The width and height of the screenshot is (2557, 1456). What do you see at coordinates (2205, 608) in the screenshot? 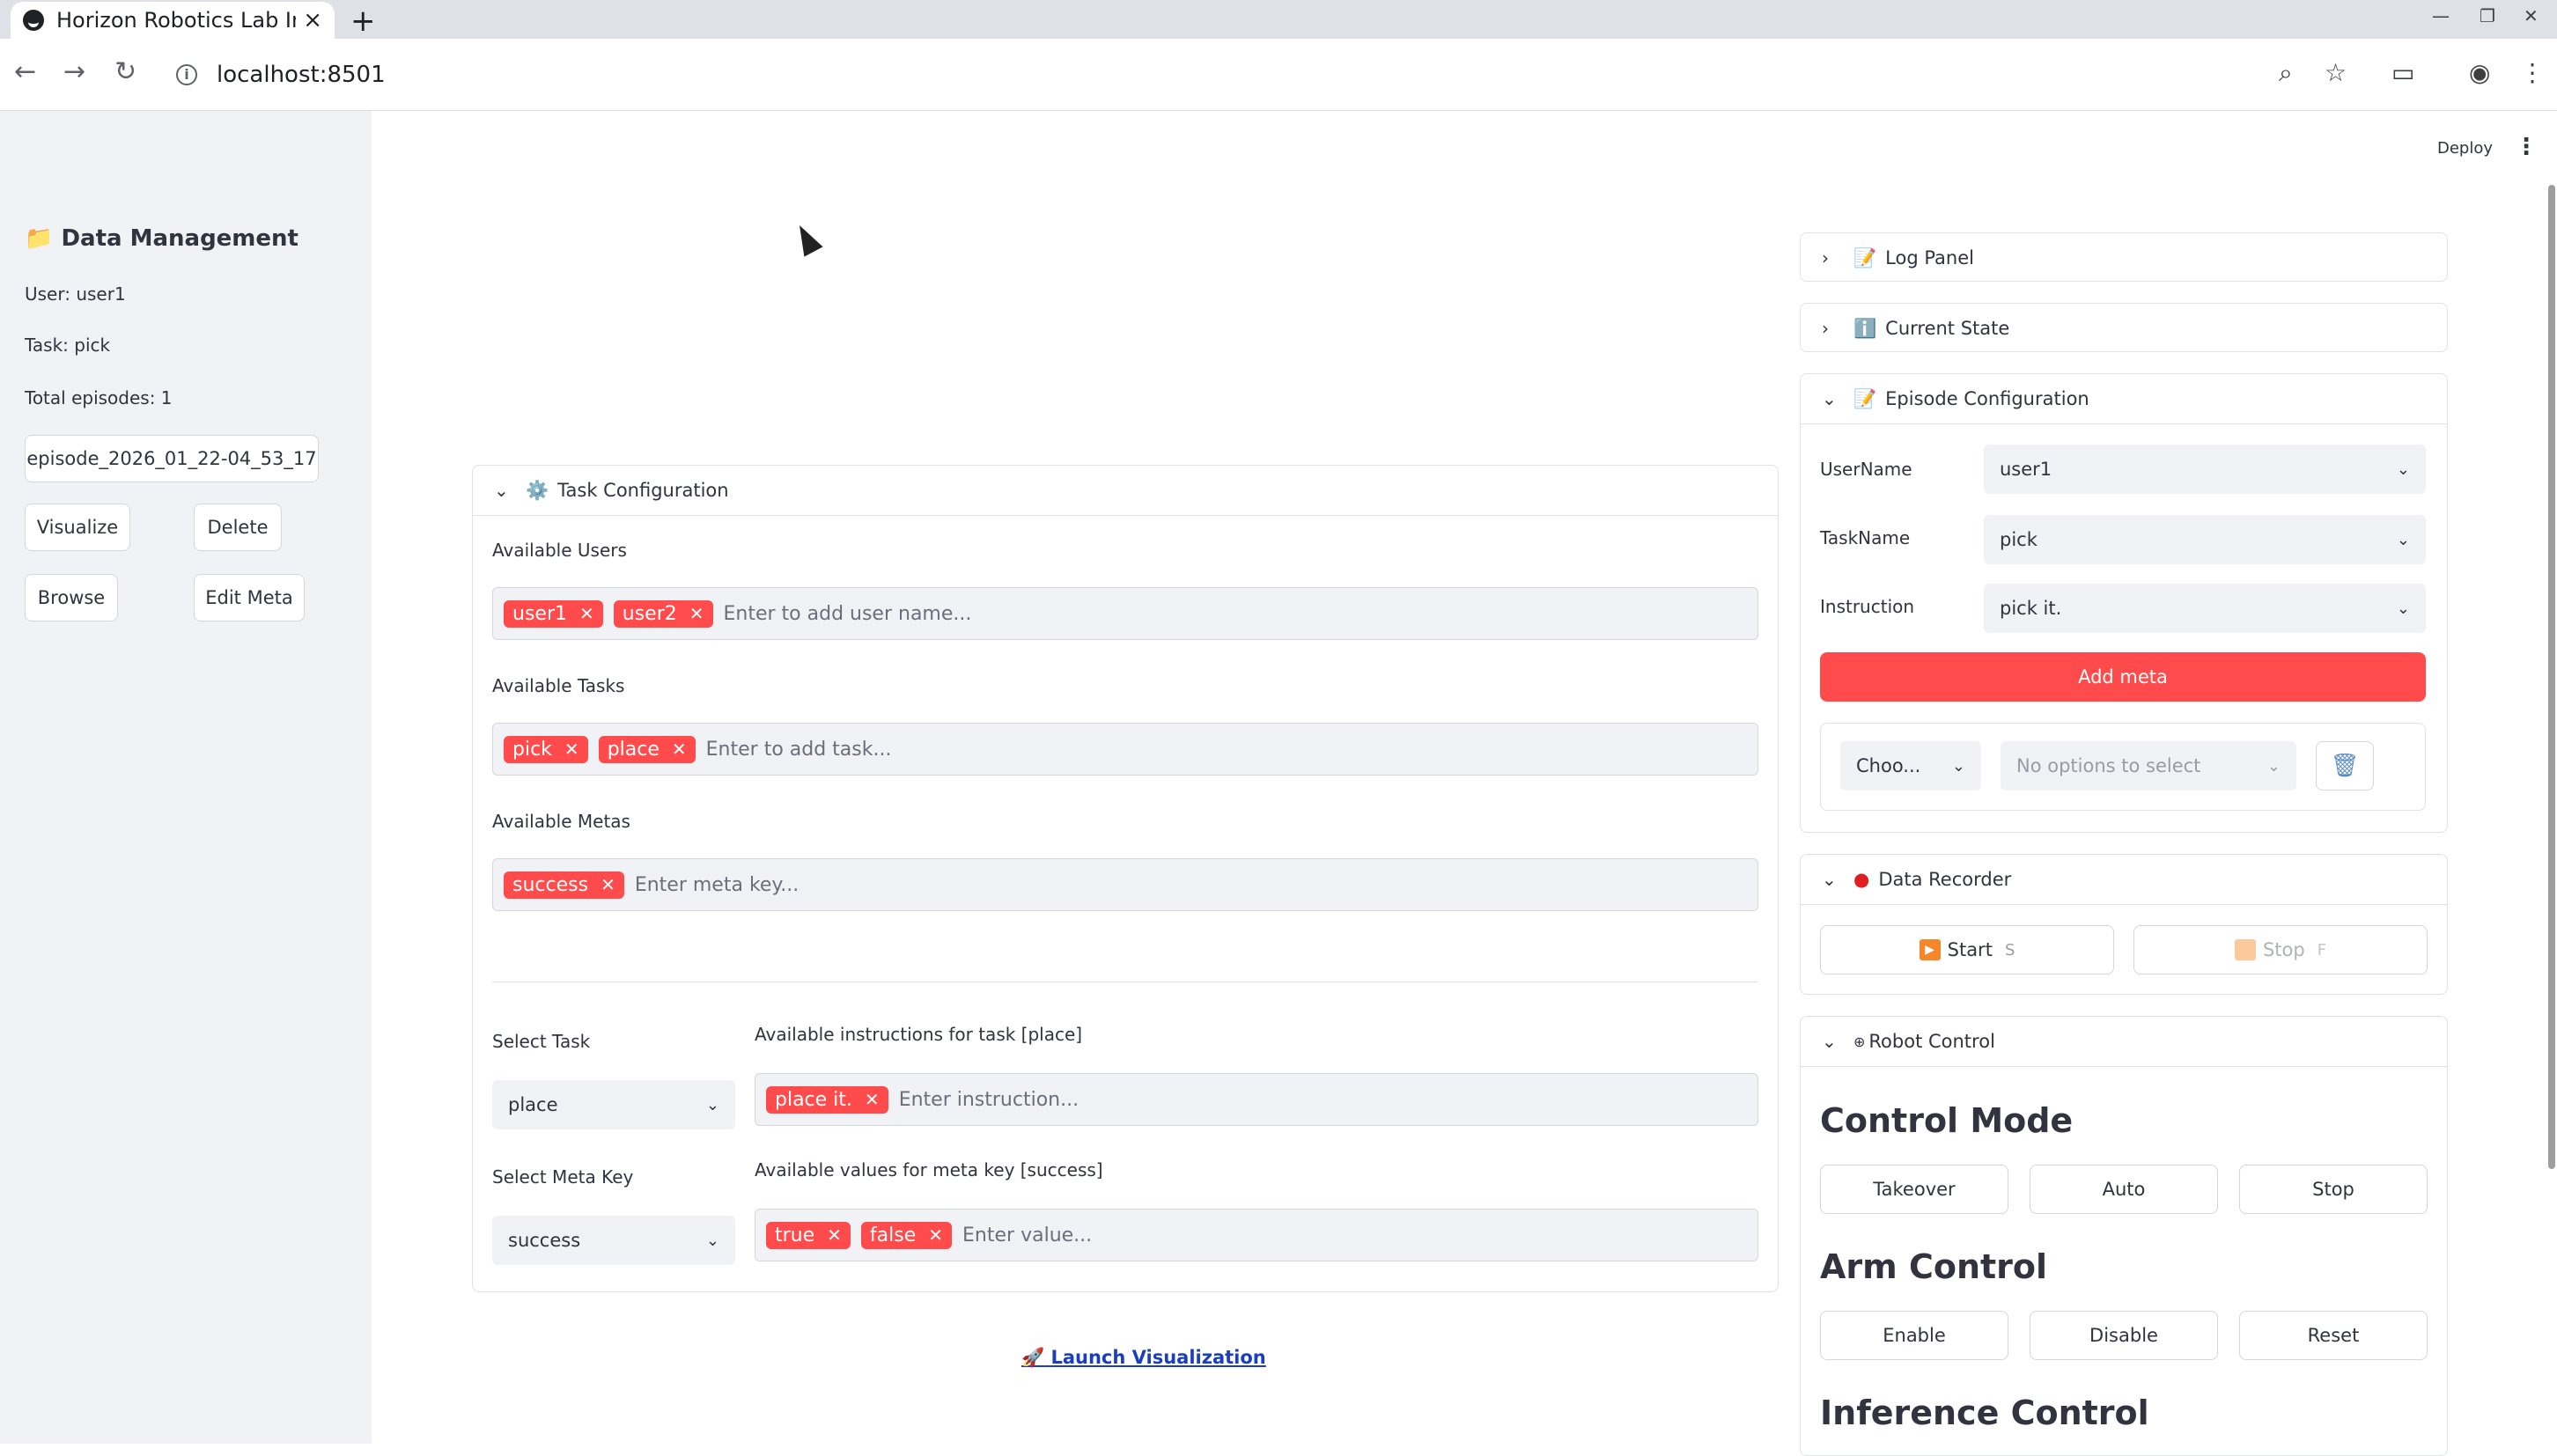
I see `instruction-dropdown: pick it. ⌄` at bounding box center [2205, 608].